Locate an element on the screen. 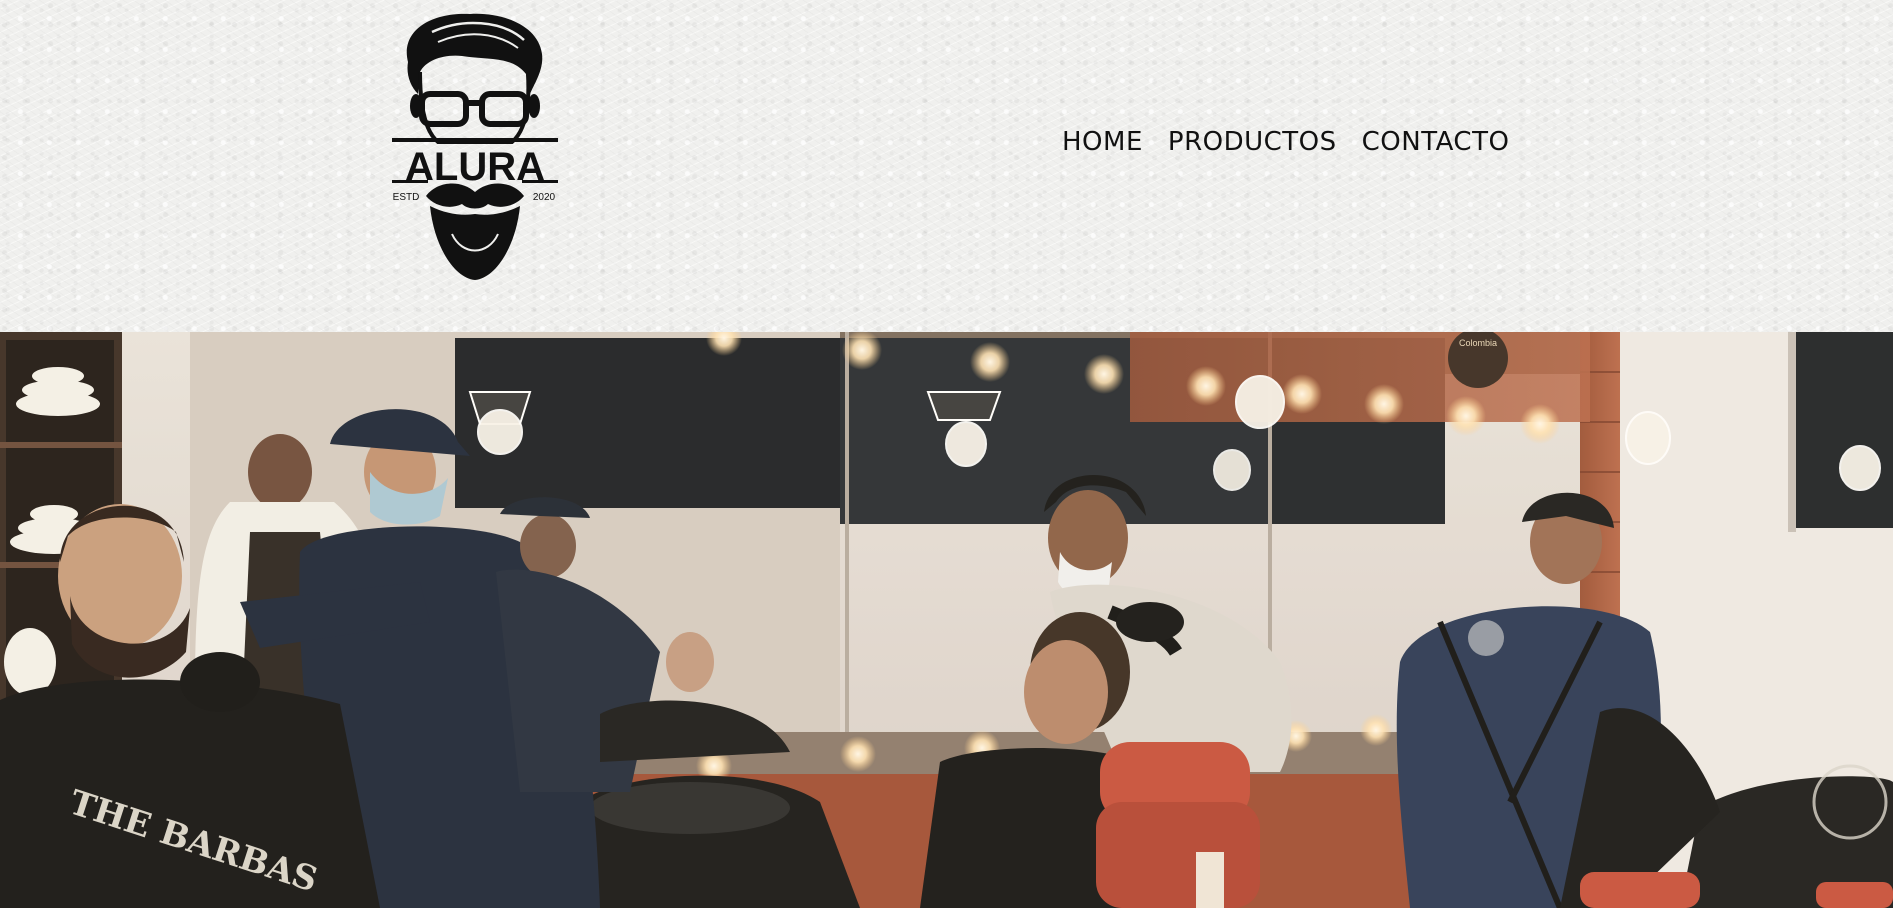 The width and height of the screenshot is (1893, 908). brand-logo: ALURA ESTD 2020 is located at coordinates (475, 146).